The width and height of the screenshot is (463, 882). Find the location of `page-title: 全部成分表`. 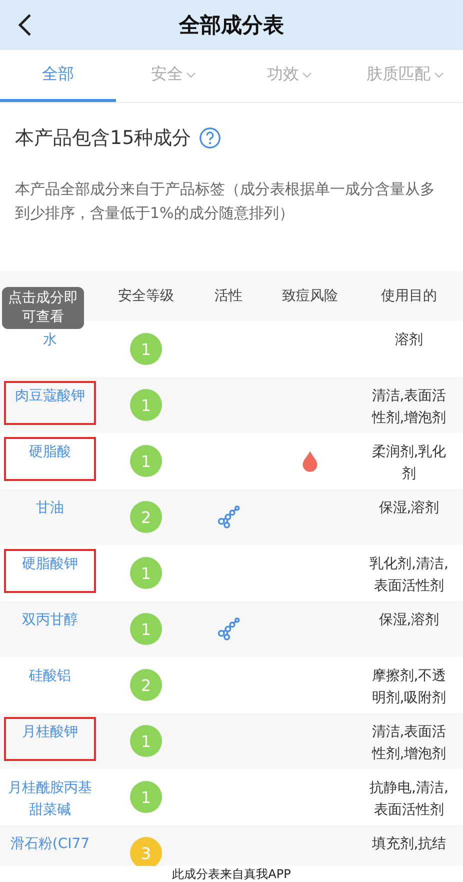

page-title: 全部成分表 is located at coordinates (231, 25).